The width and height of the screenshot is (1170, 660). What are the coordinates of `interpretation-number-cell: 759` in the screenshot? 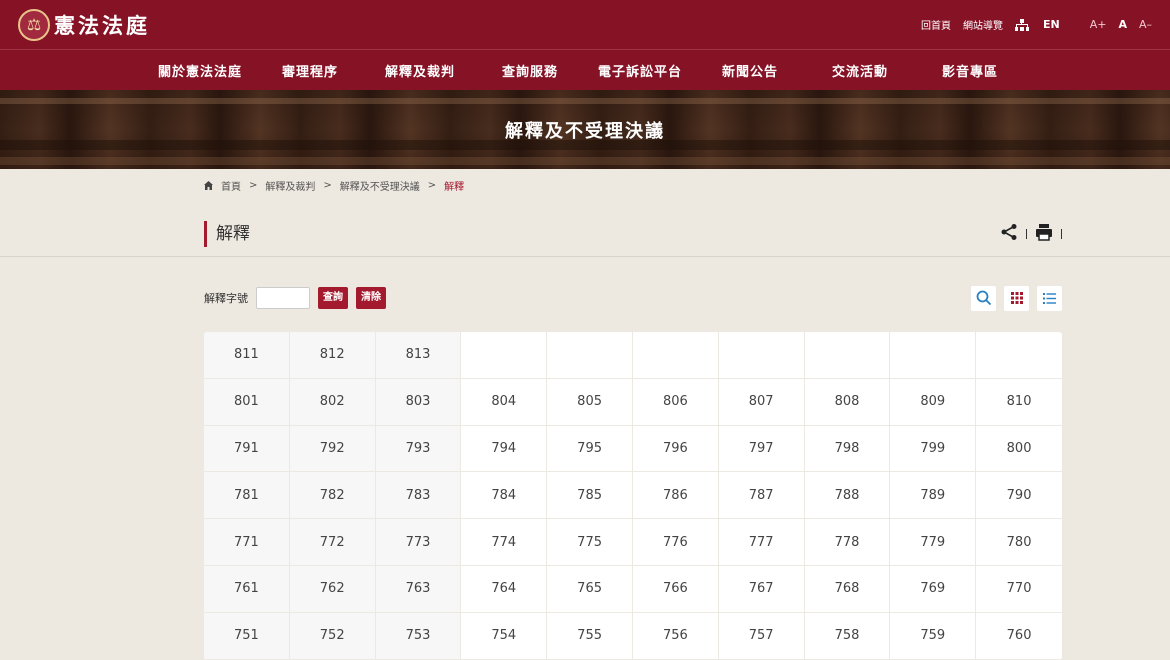 It's located at (933, 635).